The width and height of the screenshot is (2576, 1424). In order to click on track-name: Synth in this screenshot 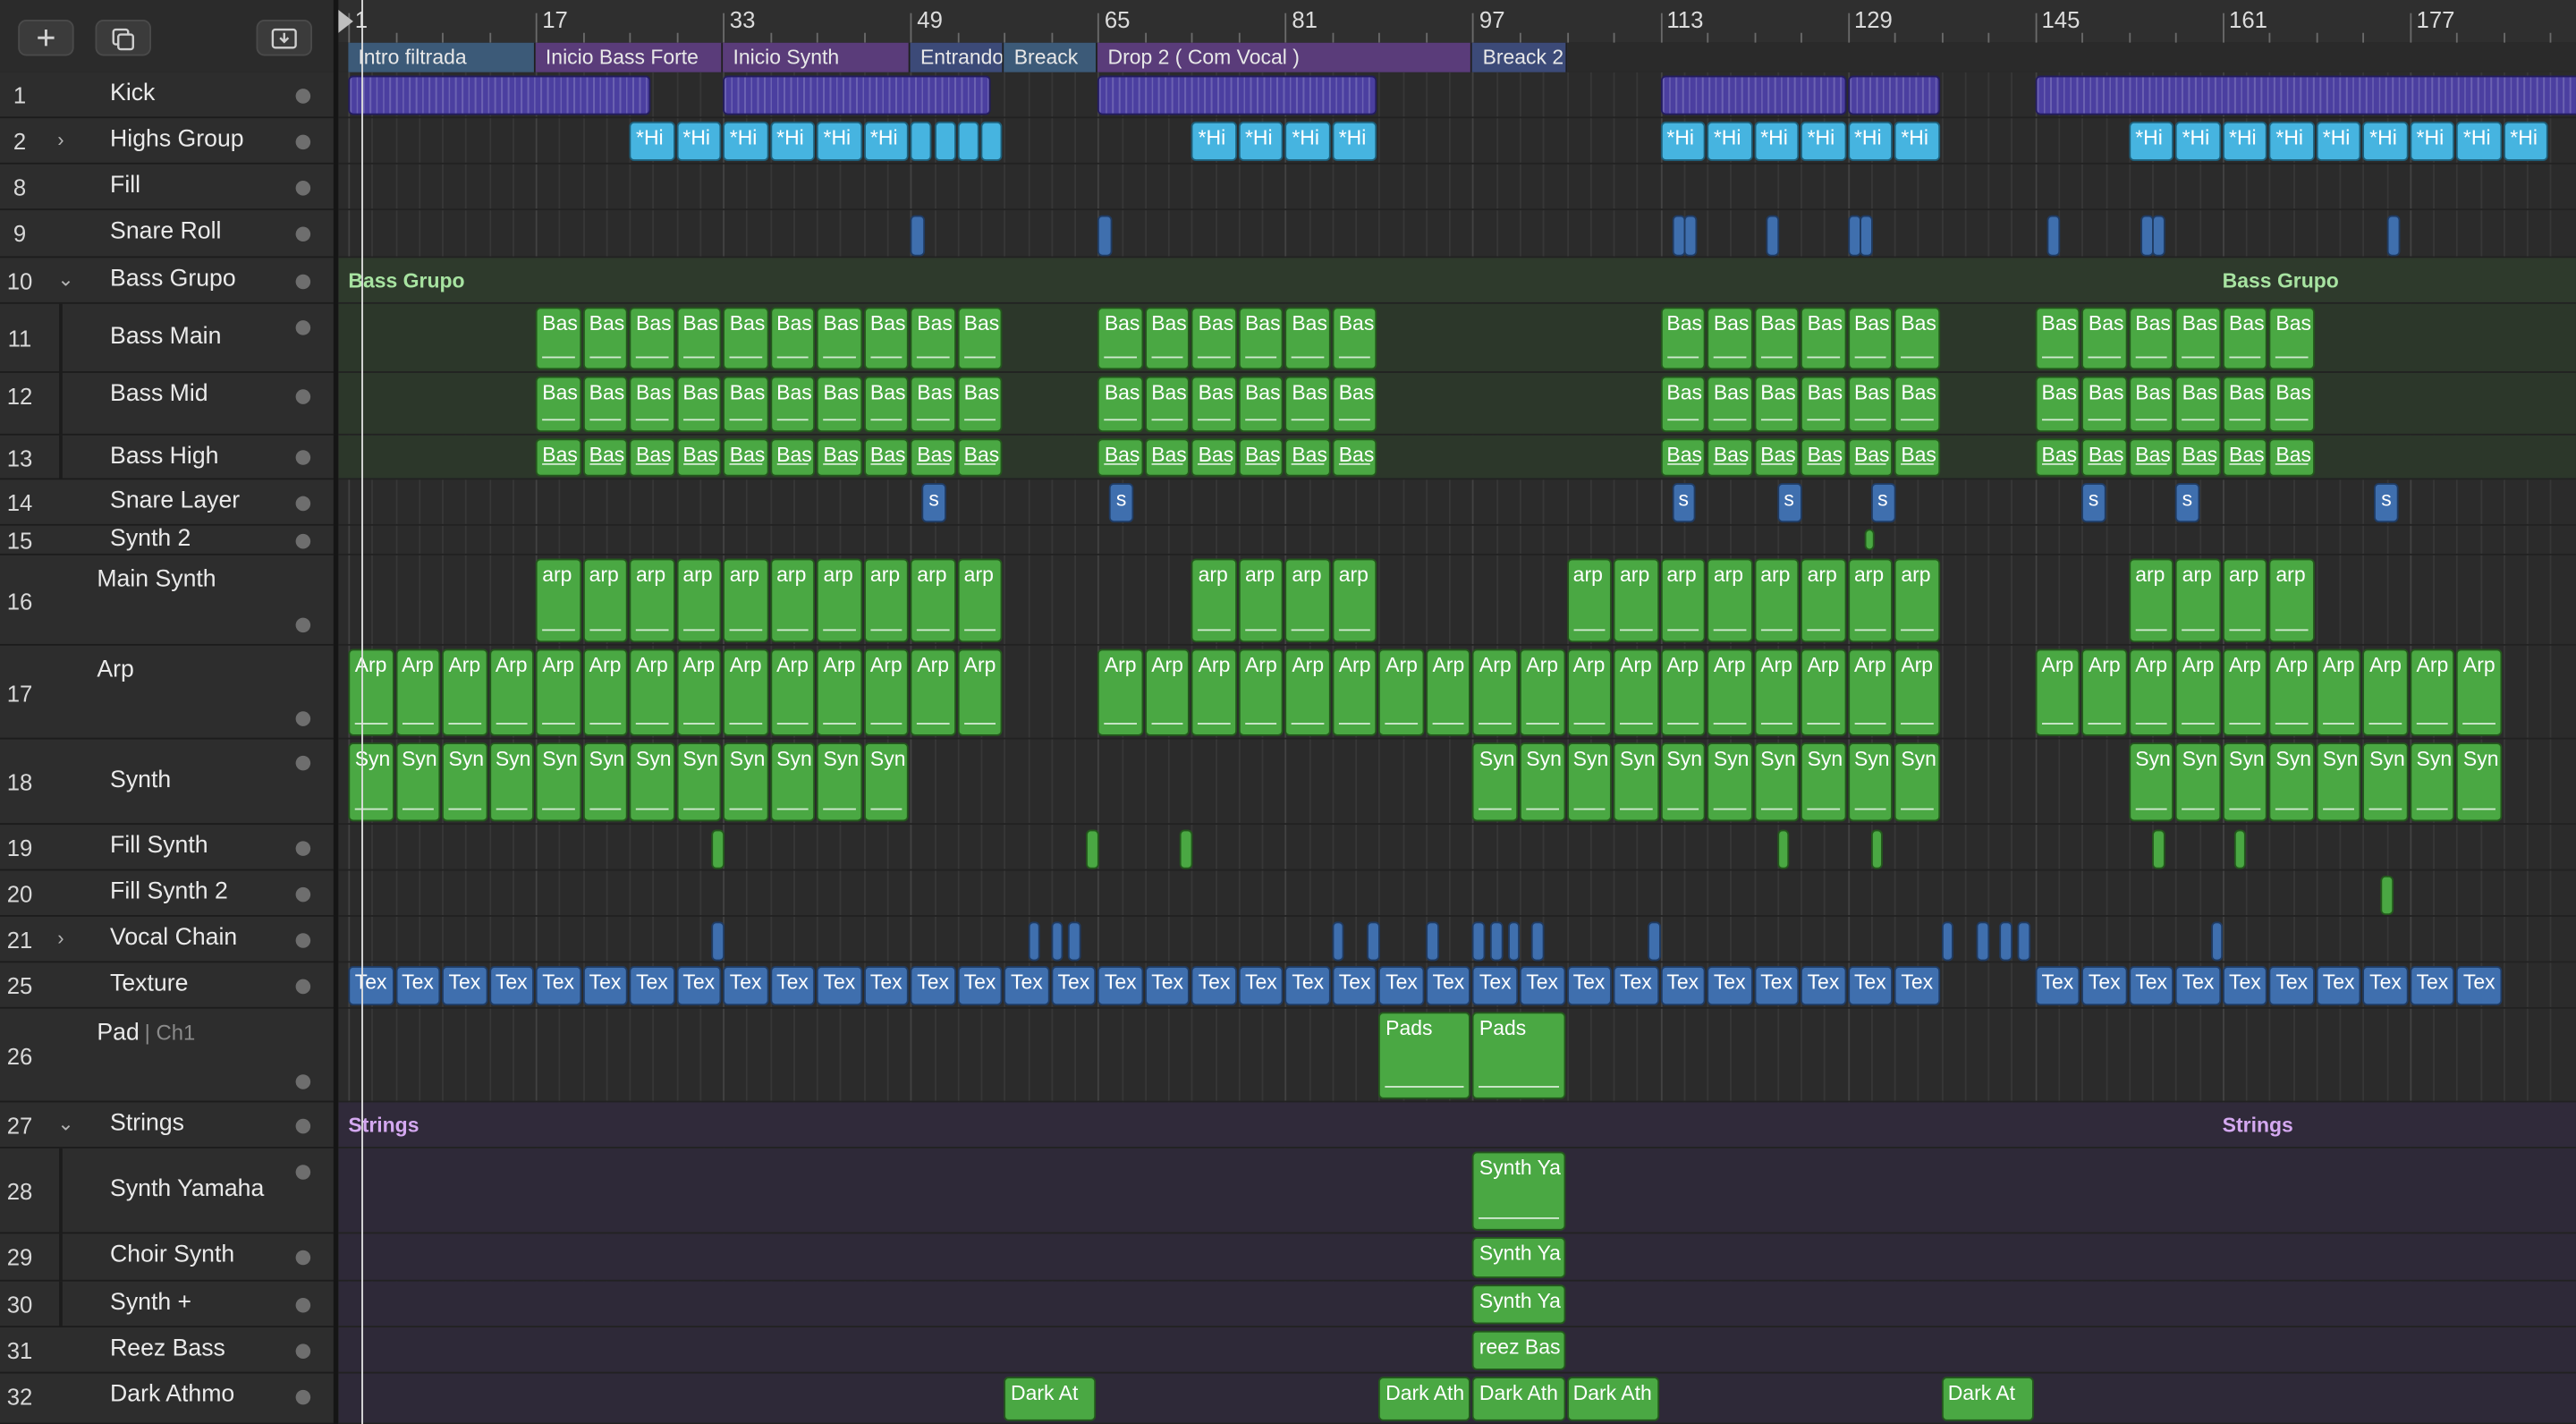, I will do `click(140, 780)`.